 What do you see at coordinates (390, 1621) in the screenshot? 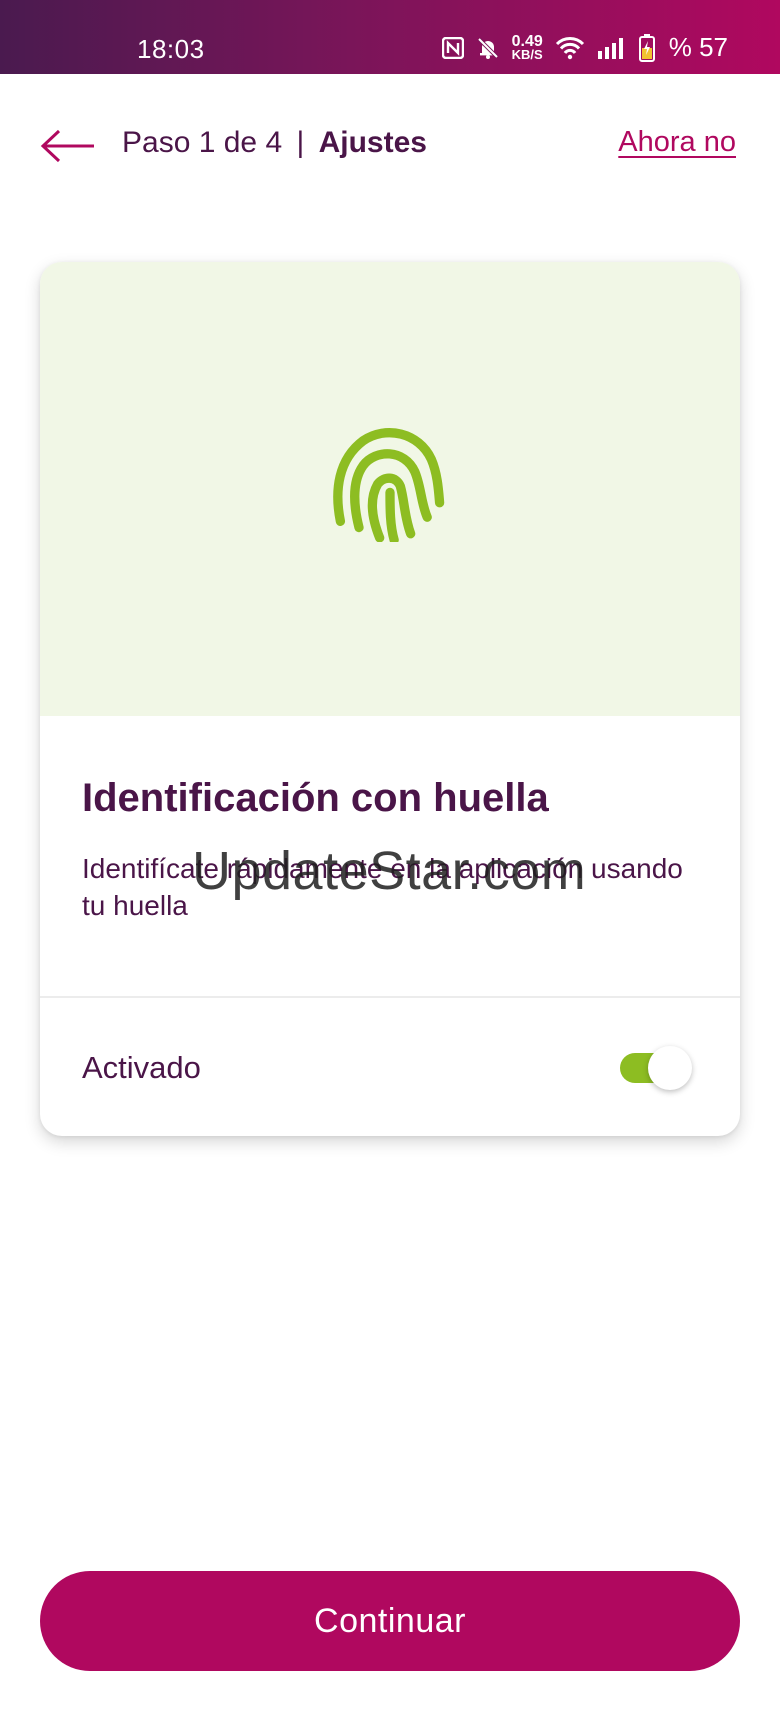
I see `continue-button: Continuar` at bounding box center [390, 1621].